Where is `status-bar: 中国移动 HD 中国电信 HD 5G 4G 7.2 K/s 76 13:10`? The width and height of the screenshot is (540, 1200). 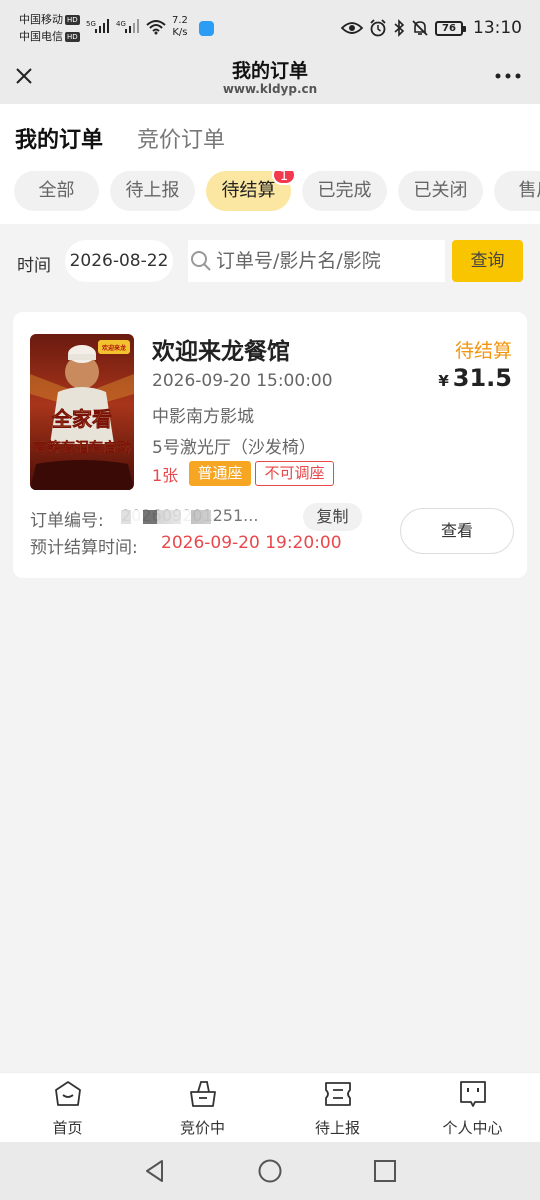
status-bar: 中国移动 HD 中国电信 HD 5G 4G 7.2 K/s 76 13:10 is located at coordinates (270, 24).